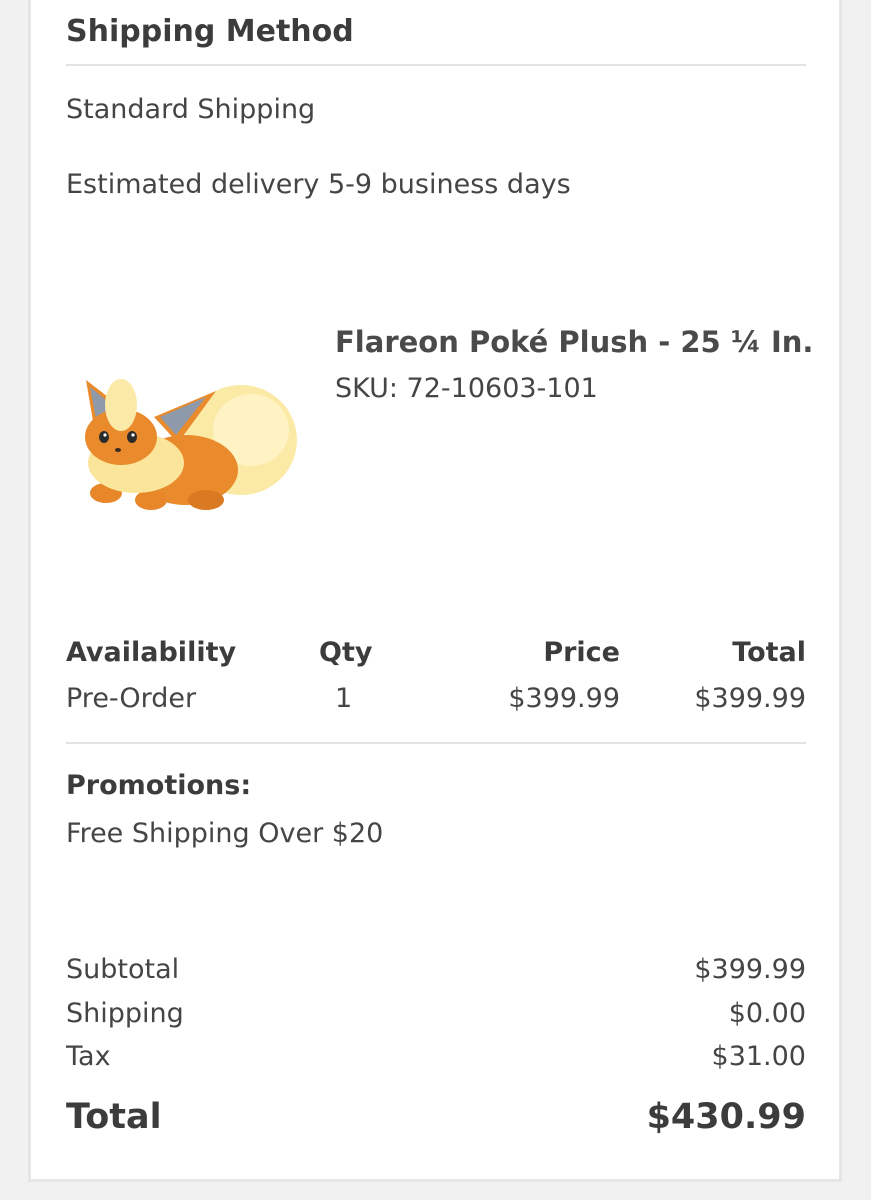 Image resolution: width=871 pixels, height=1200 pixels. Describe the element at coordinates (346, 652) in the screenshot. I see `qty-header: Qty` at that location.